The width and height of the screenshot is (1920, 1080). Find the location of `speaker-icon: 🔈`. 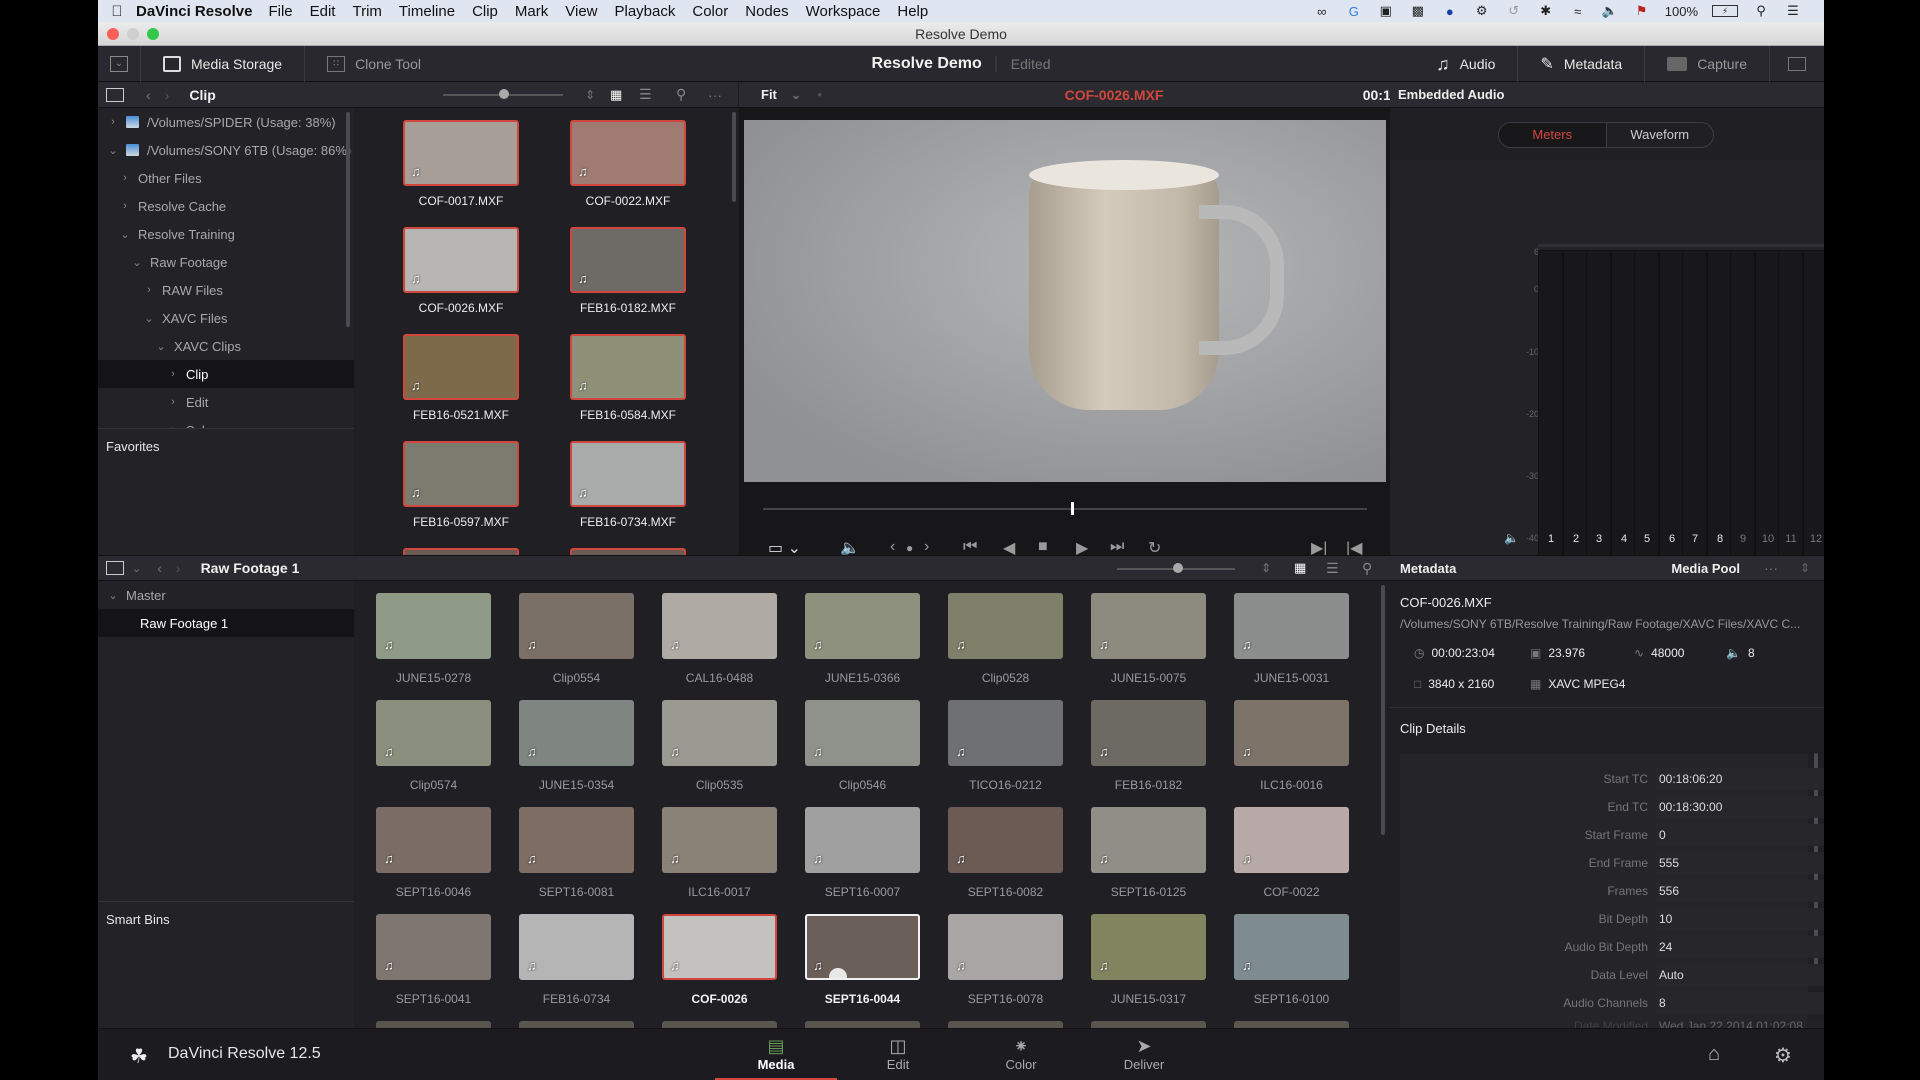

speaker-icon: 🔈 is located at coordinates (1511, 538).